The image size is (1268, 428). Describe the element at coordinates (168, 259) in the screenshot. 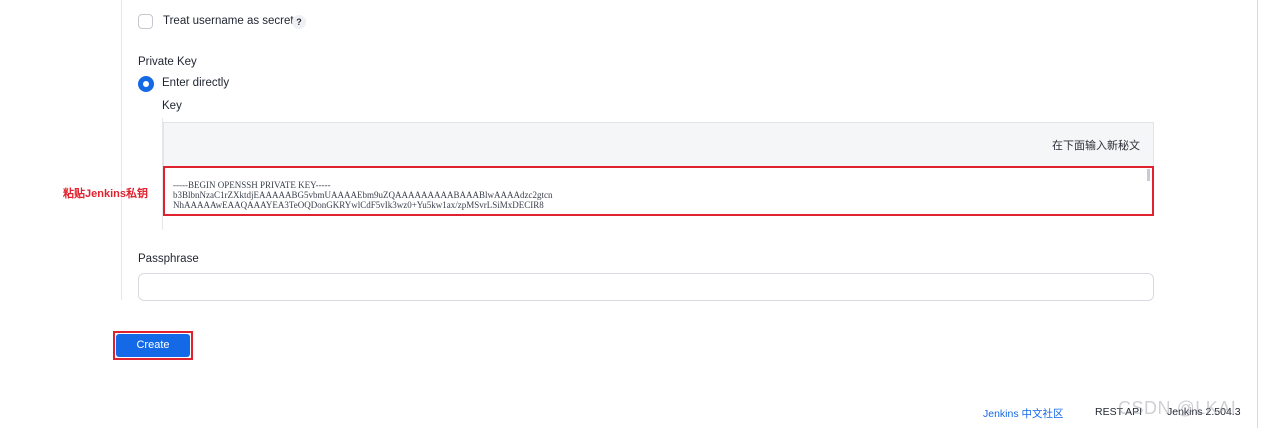

I see `passphrase-label: Passphrase` at that location.